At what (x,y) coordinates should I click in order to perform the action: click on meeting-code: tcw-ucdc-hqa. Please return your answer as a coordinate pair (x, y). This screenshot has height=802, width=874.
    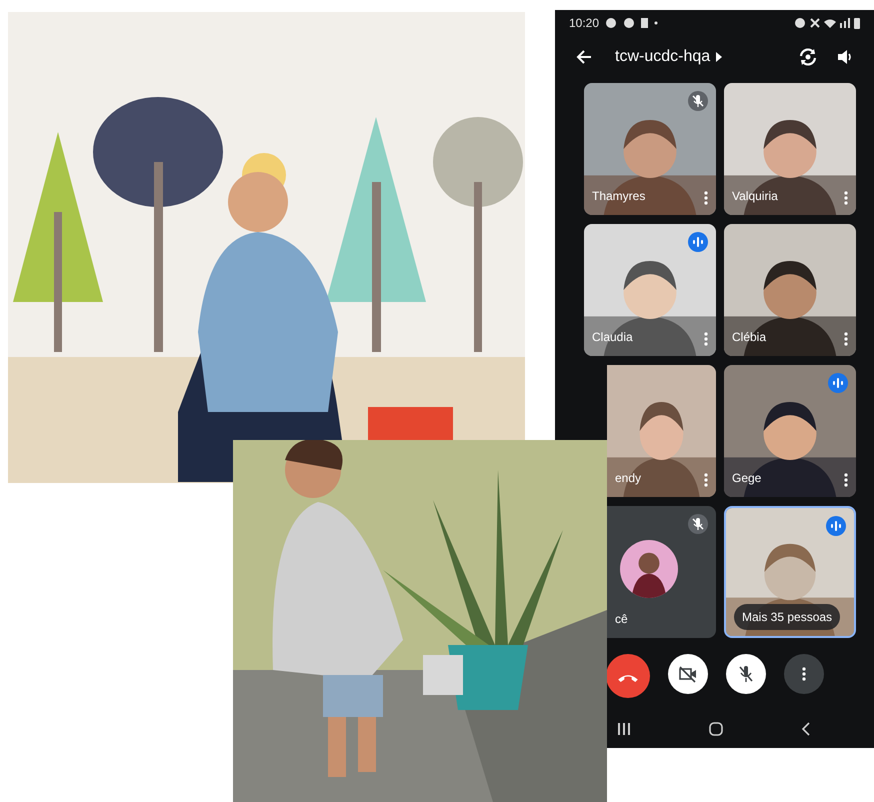
    Looking at the image, I should click on (662, 57).